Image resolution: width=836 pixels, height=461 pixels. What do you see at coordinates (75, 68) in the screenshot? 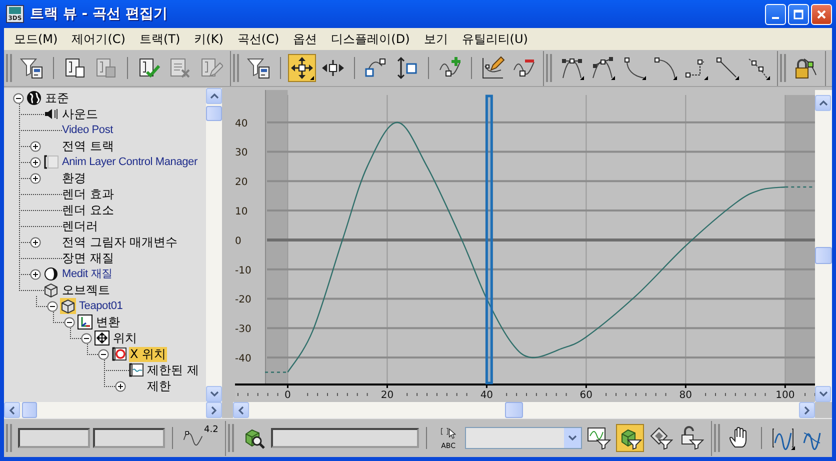
I see `copy-icon` at bounding box center [75, 68].